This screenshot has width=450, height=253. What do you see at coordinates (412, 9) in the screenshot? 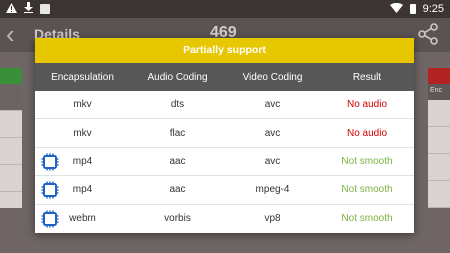
I see `battery-icon` at bounding box center [412, 9].